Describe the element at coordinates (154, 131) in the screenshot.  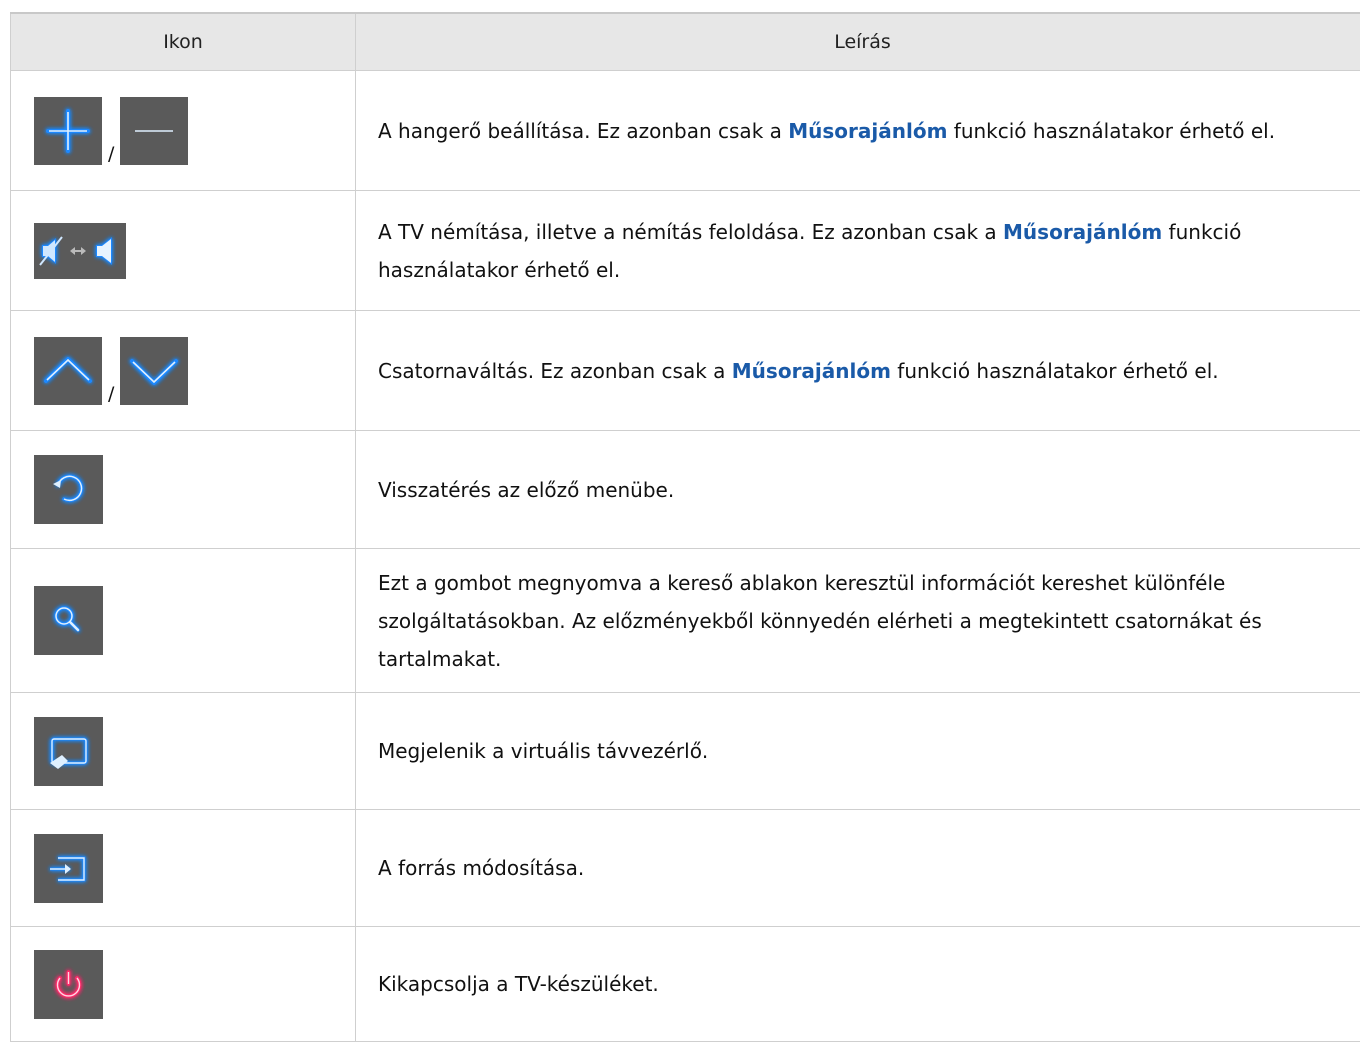
I see `minus-icon` at that location.